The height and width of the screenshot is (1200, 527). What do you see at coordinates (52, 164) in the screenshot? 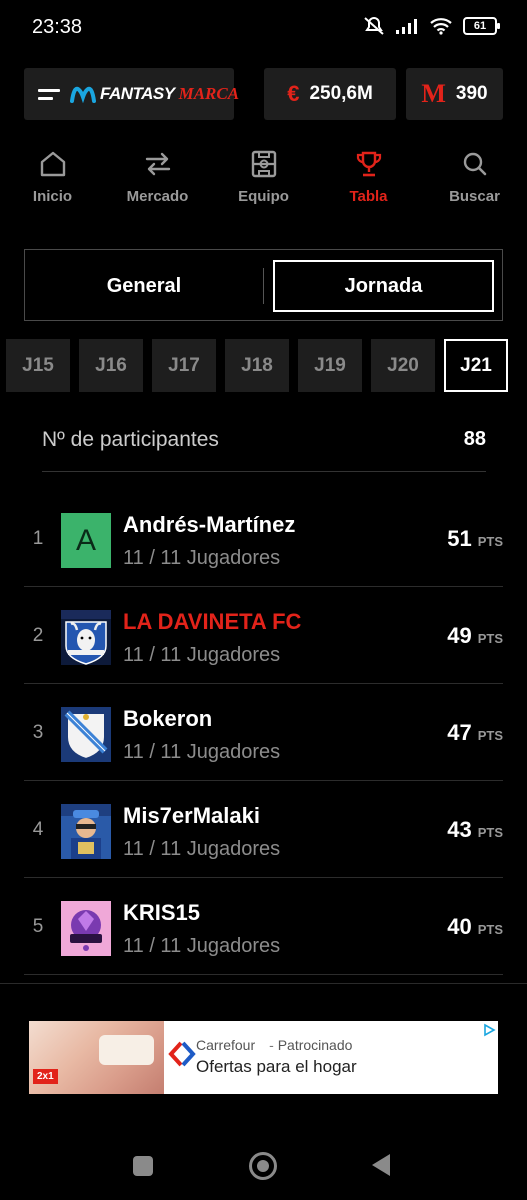
I see `home-icon` at bounding box center [52, 164].